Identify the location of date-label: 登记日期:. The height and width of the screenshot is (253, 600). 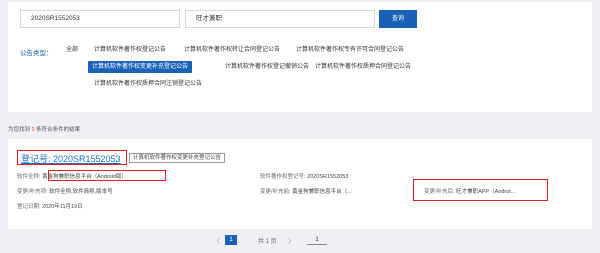
(29, 207).